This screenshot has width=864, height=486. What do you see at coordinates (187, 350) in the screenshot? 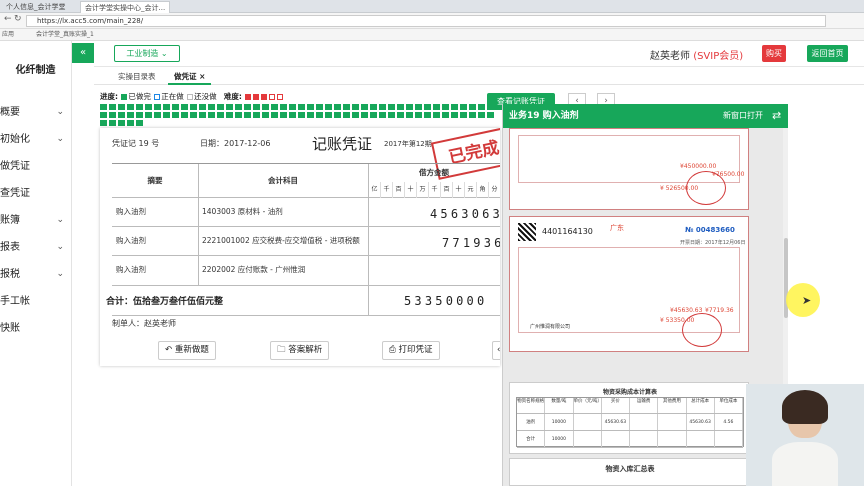
I see `redo-button: ↶ 重新做题` at bounding box center [187, 350].